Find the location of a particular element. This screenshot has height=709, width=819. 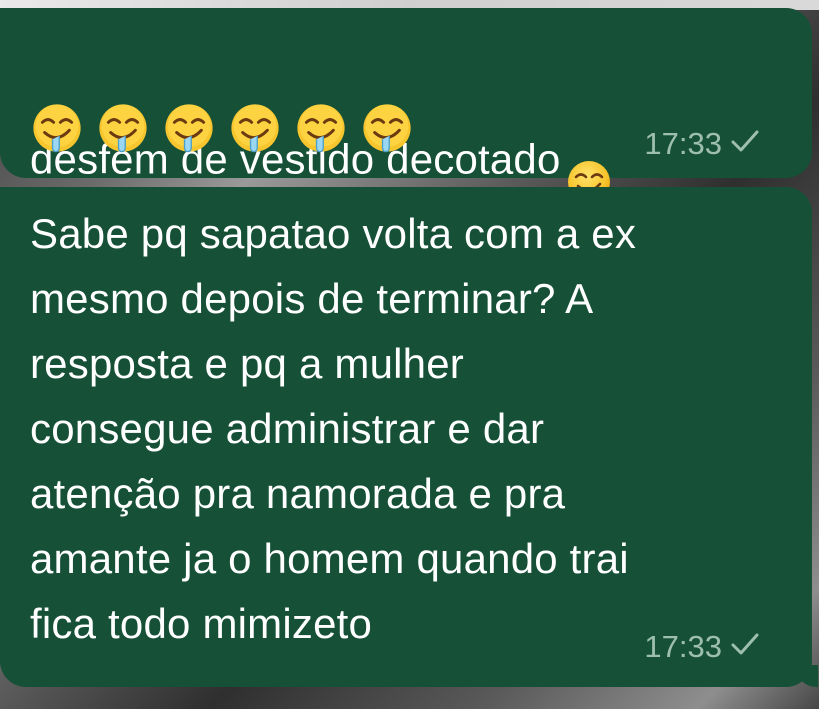

message-meta-1: 17:33 is located at coordinates (702, 144).